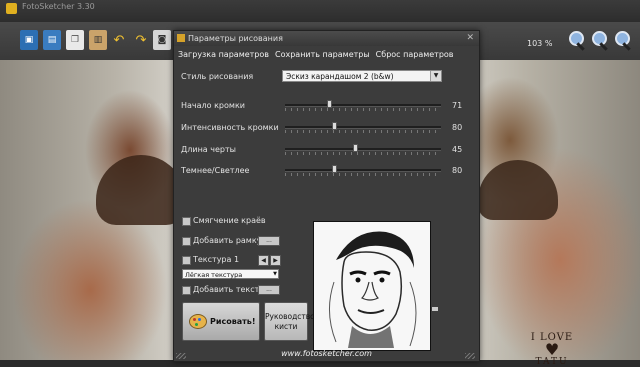 The height and width of the screenshot is (367, 640). Describe the element at coordinates (216, 259) in the screenshot. I see `texture-label: Текстура 1` at that location.